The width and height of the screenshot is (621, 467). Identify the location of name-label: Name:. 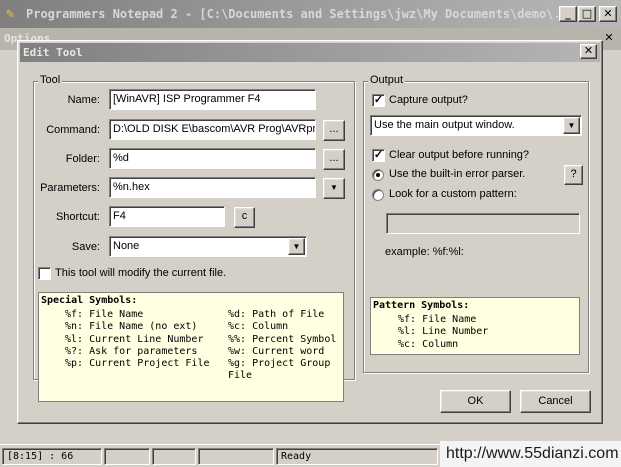
(83, 100).